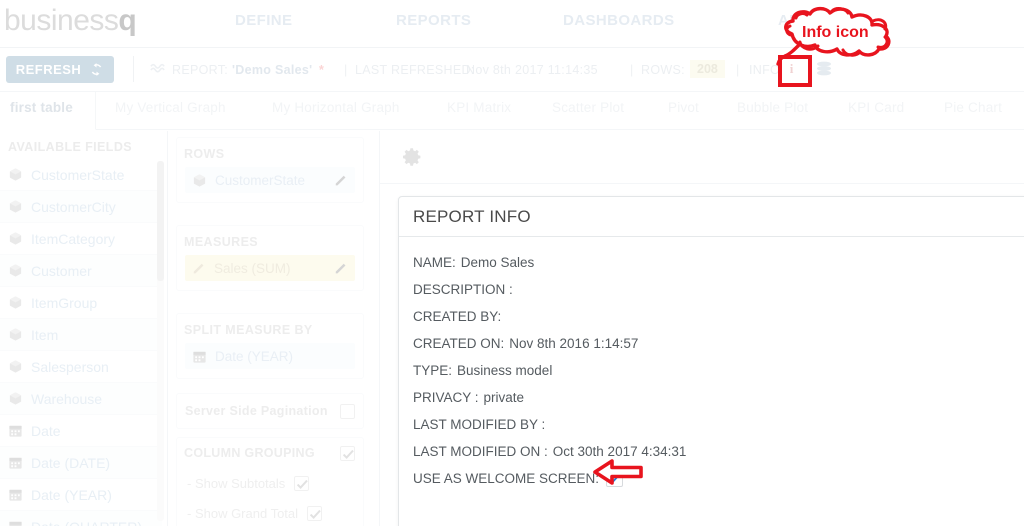 The height and width of the screenshot is (526, 1024). I want to click on column-grouping-title: COLUMN GROUPING, so click(249, 453).